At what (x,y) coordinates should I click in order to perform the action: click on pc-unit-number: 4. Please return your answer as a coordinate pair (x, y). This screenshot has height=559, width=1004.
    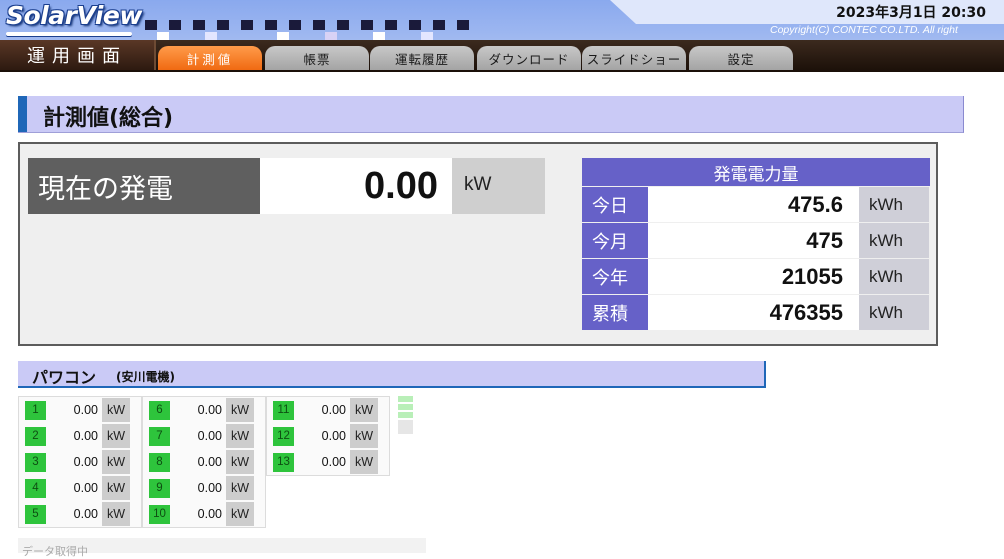
    Looking at the image, I should click on (35, 488).